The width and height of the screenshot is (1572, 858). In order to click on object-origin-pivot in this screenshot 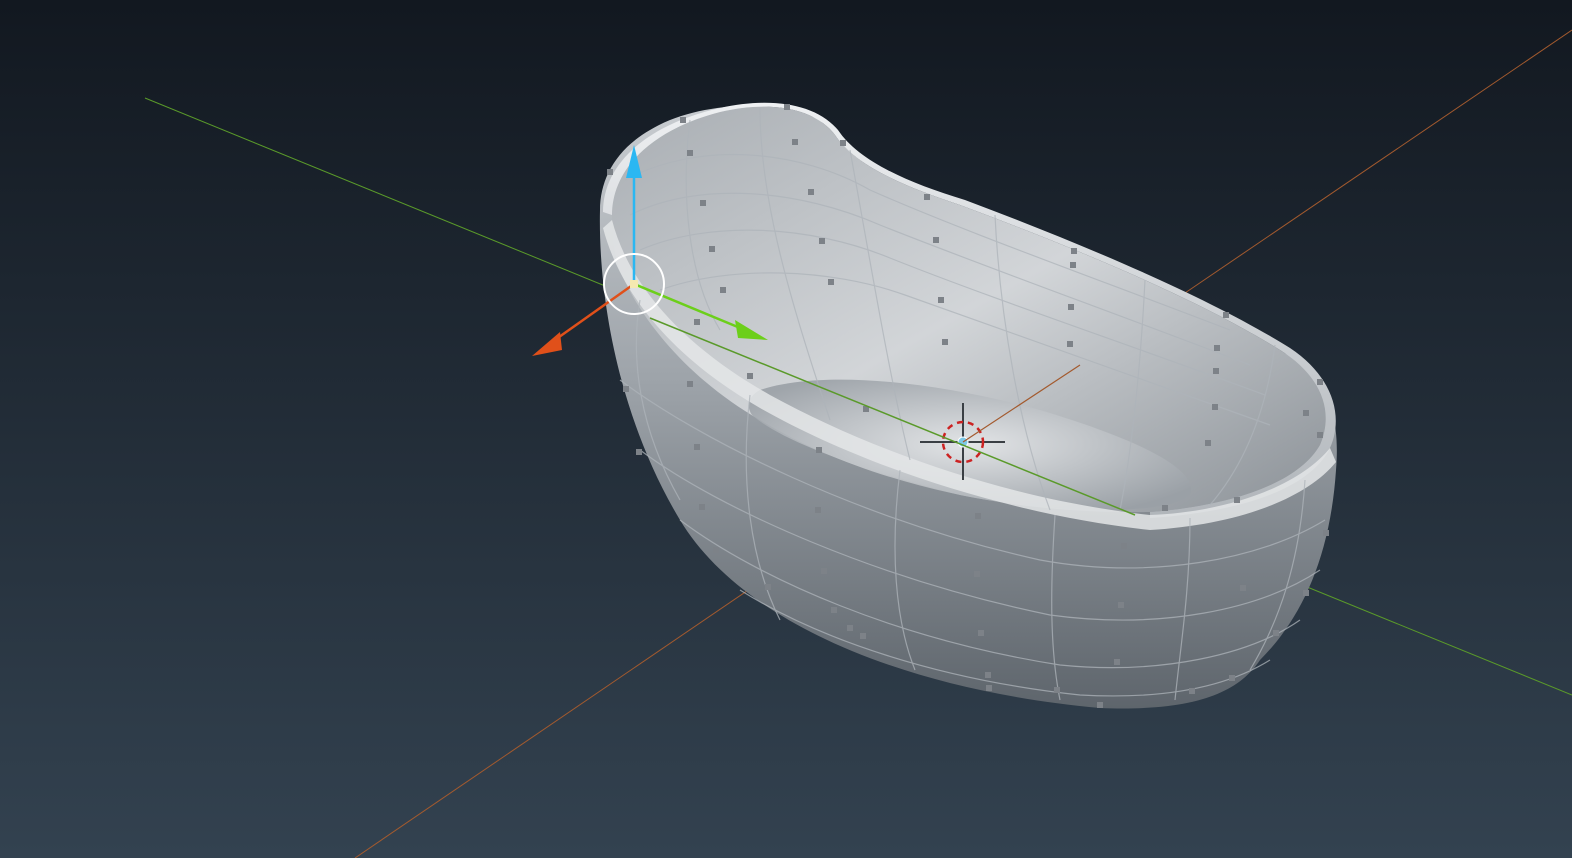, I will do `click(634, 284)`.